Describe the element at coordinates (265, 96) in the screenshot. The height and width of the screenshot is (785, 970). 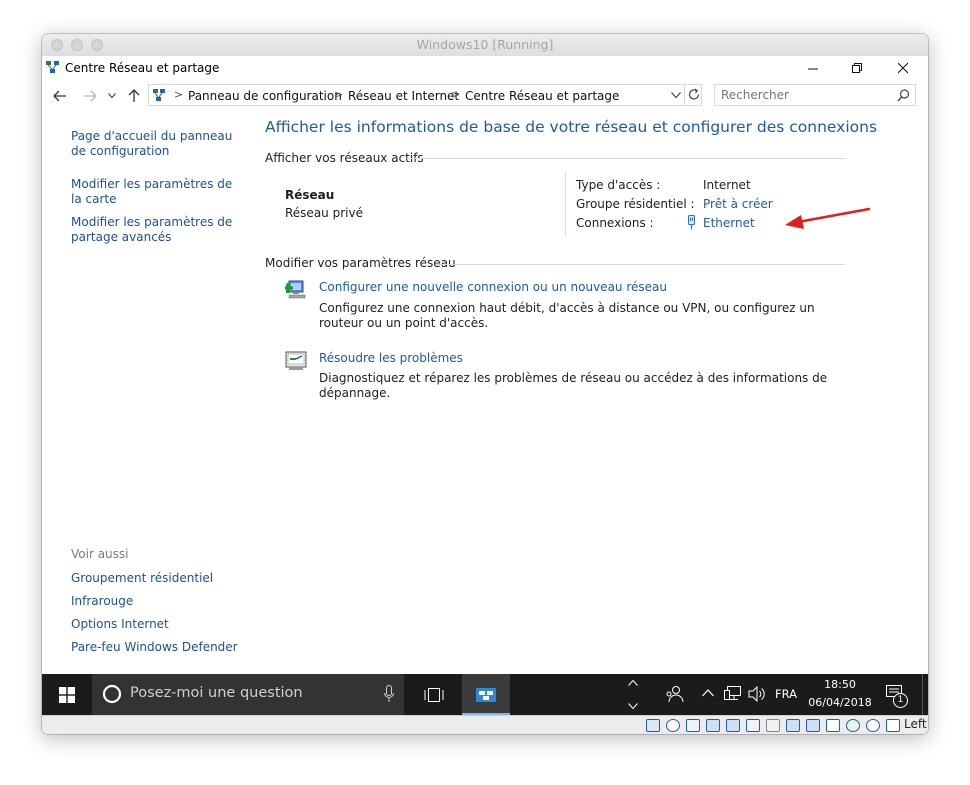
I see `breadcrumb-control-panel: Panneau de configuration` at that location.